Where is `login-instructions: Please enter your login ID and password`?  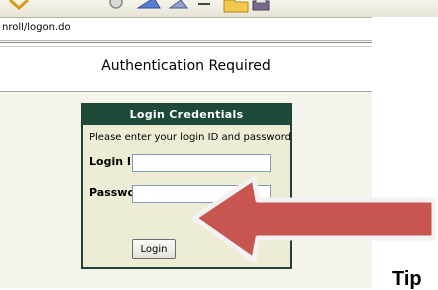
login-instructions: Please enter your login ID and password is located at coordinates (190, 137).